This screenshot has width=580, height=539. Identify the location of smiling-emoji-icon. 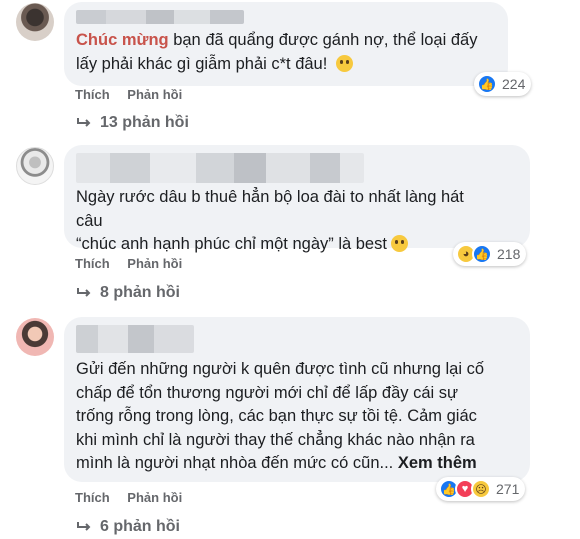
(399, 243).